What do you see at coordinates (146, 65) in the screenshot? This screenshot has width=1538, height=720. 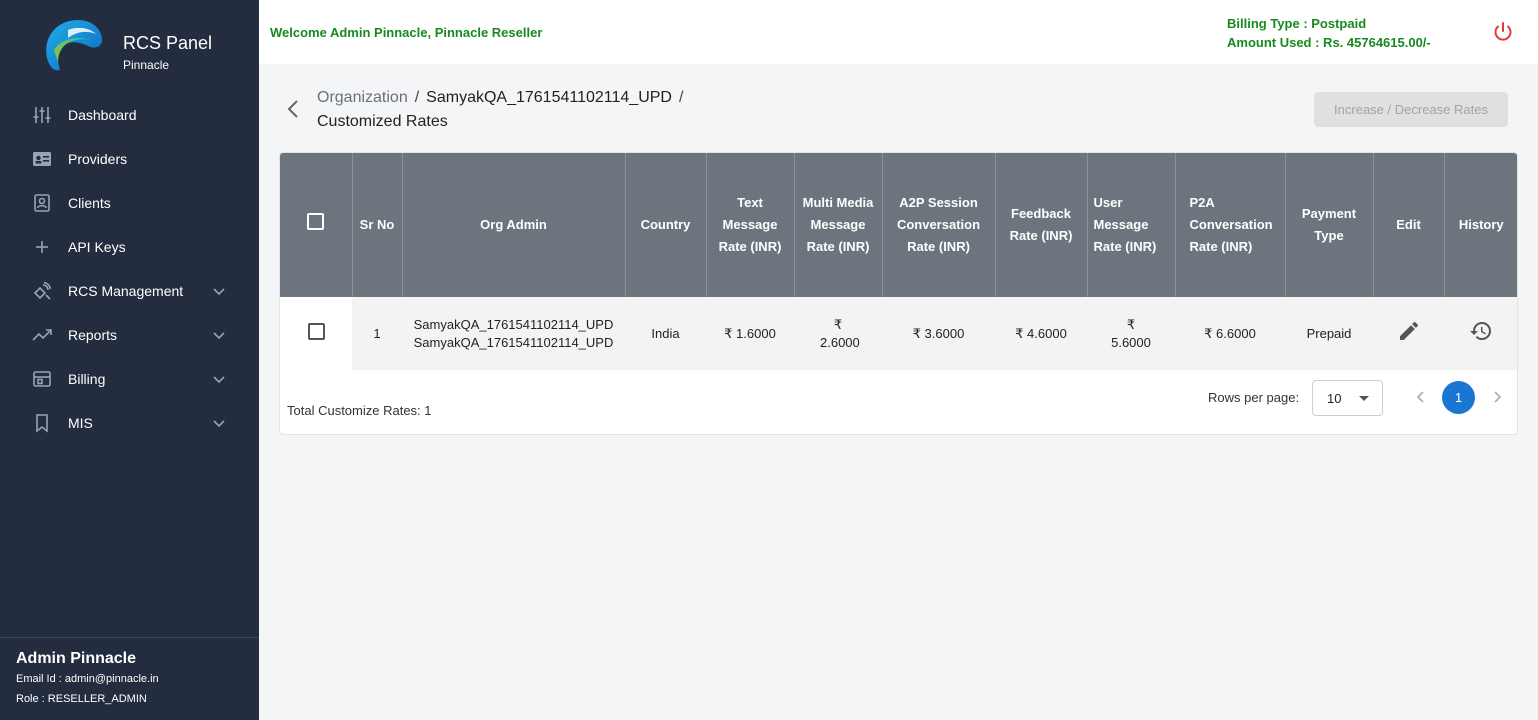 I see `brand-subtitle: Pinnacle` at bounding box center [146, 65].